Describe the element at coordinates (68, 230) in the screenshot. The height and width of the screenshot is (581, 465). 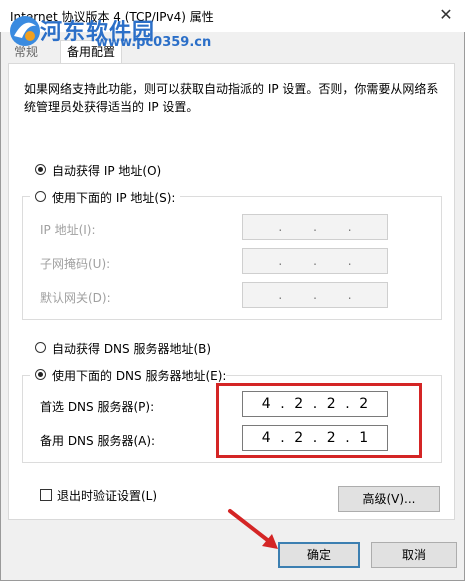
I see `ip-address-label: IP 地址(I):` at that location.